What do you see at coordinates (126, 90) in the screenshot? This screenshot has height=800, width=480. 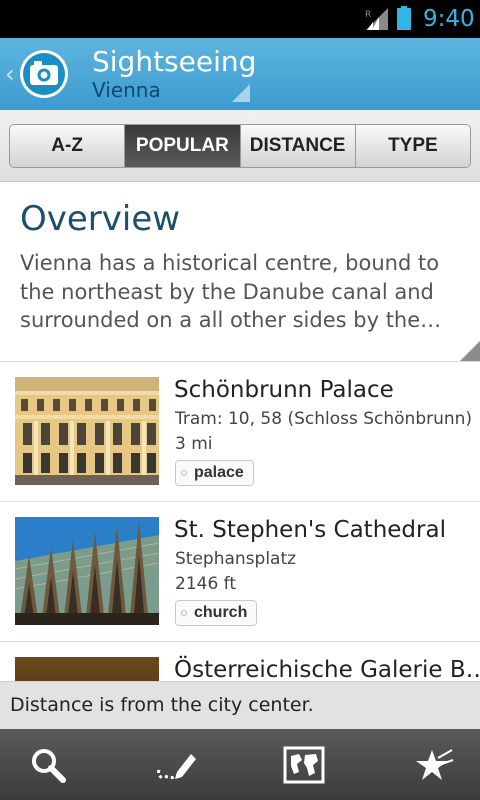 I see `city-selector: Vienna` at bounding box center [126, 90].